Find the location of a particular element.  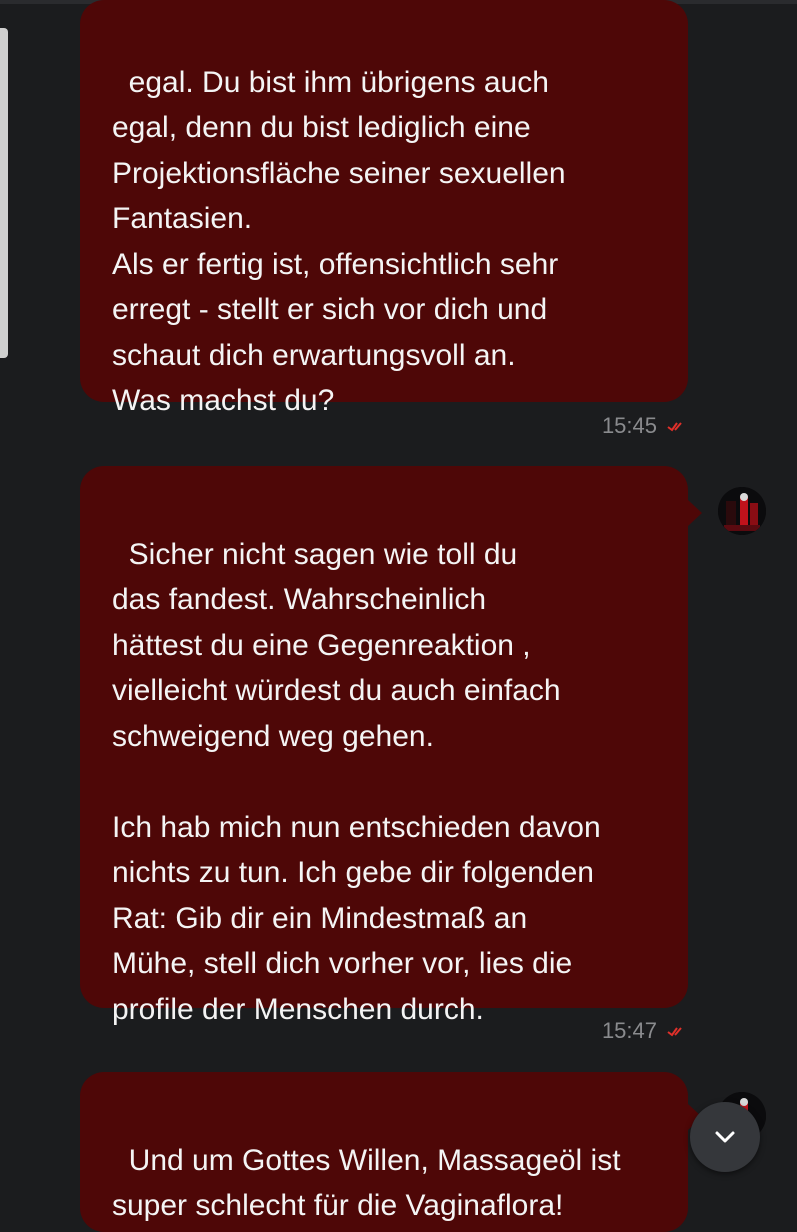

message-meta: 15:47 is located at coordinates (644, 1031).